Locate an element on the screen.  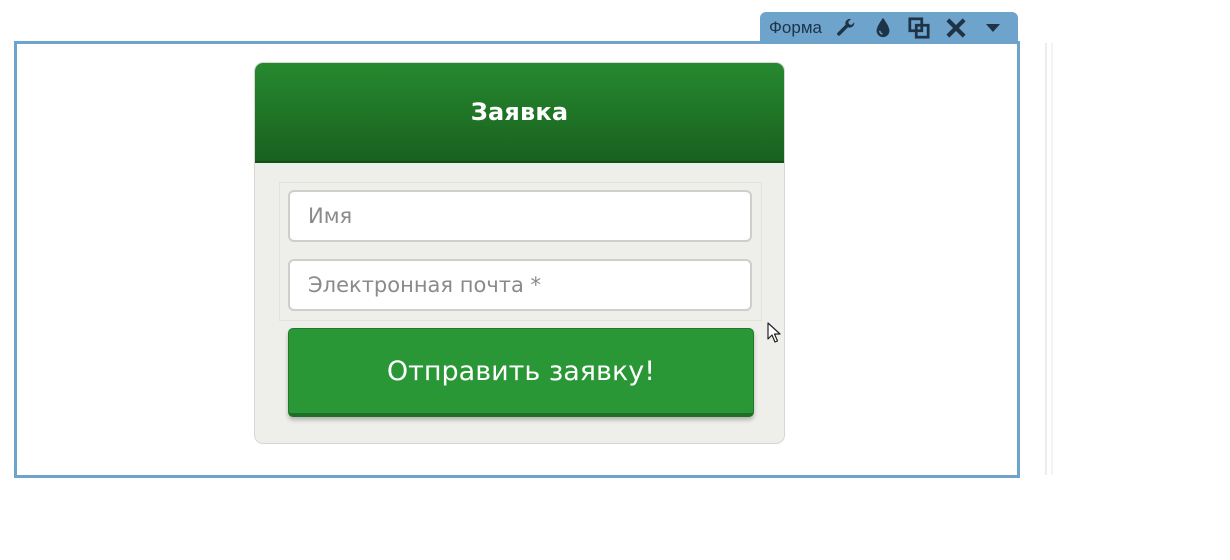
block-type-label: Форма is located at coordinates (795, 27).